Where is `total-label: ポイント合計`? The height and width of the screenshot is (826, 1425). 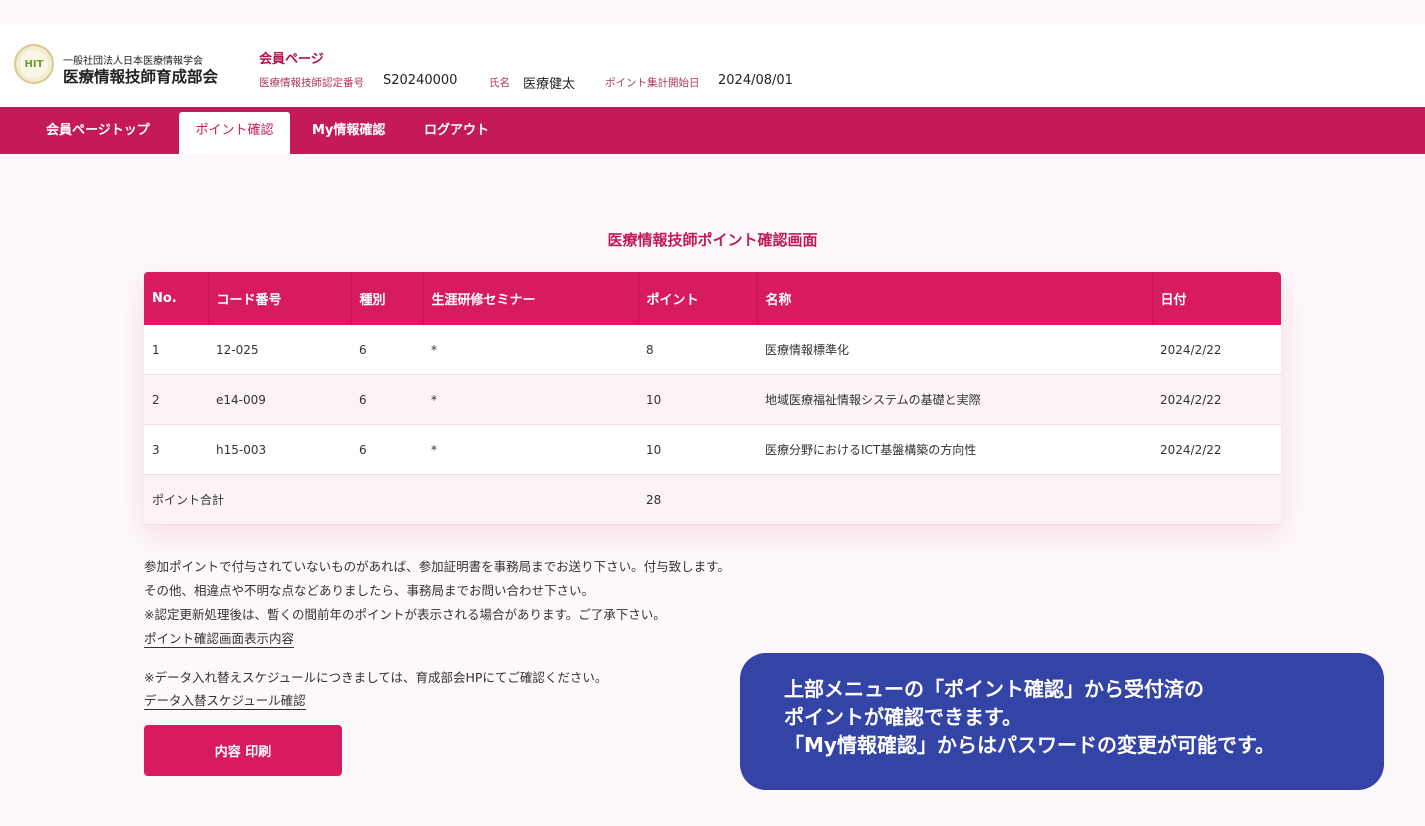
total-label: ポイント合計 is located at coordinates (391, 499).